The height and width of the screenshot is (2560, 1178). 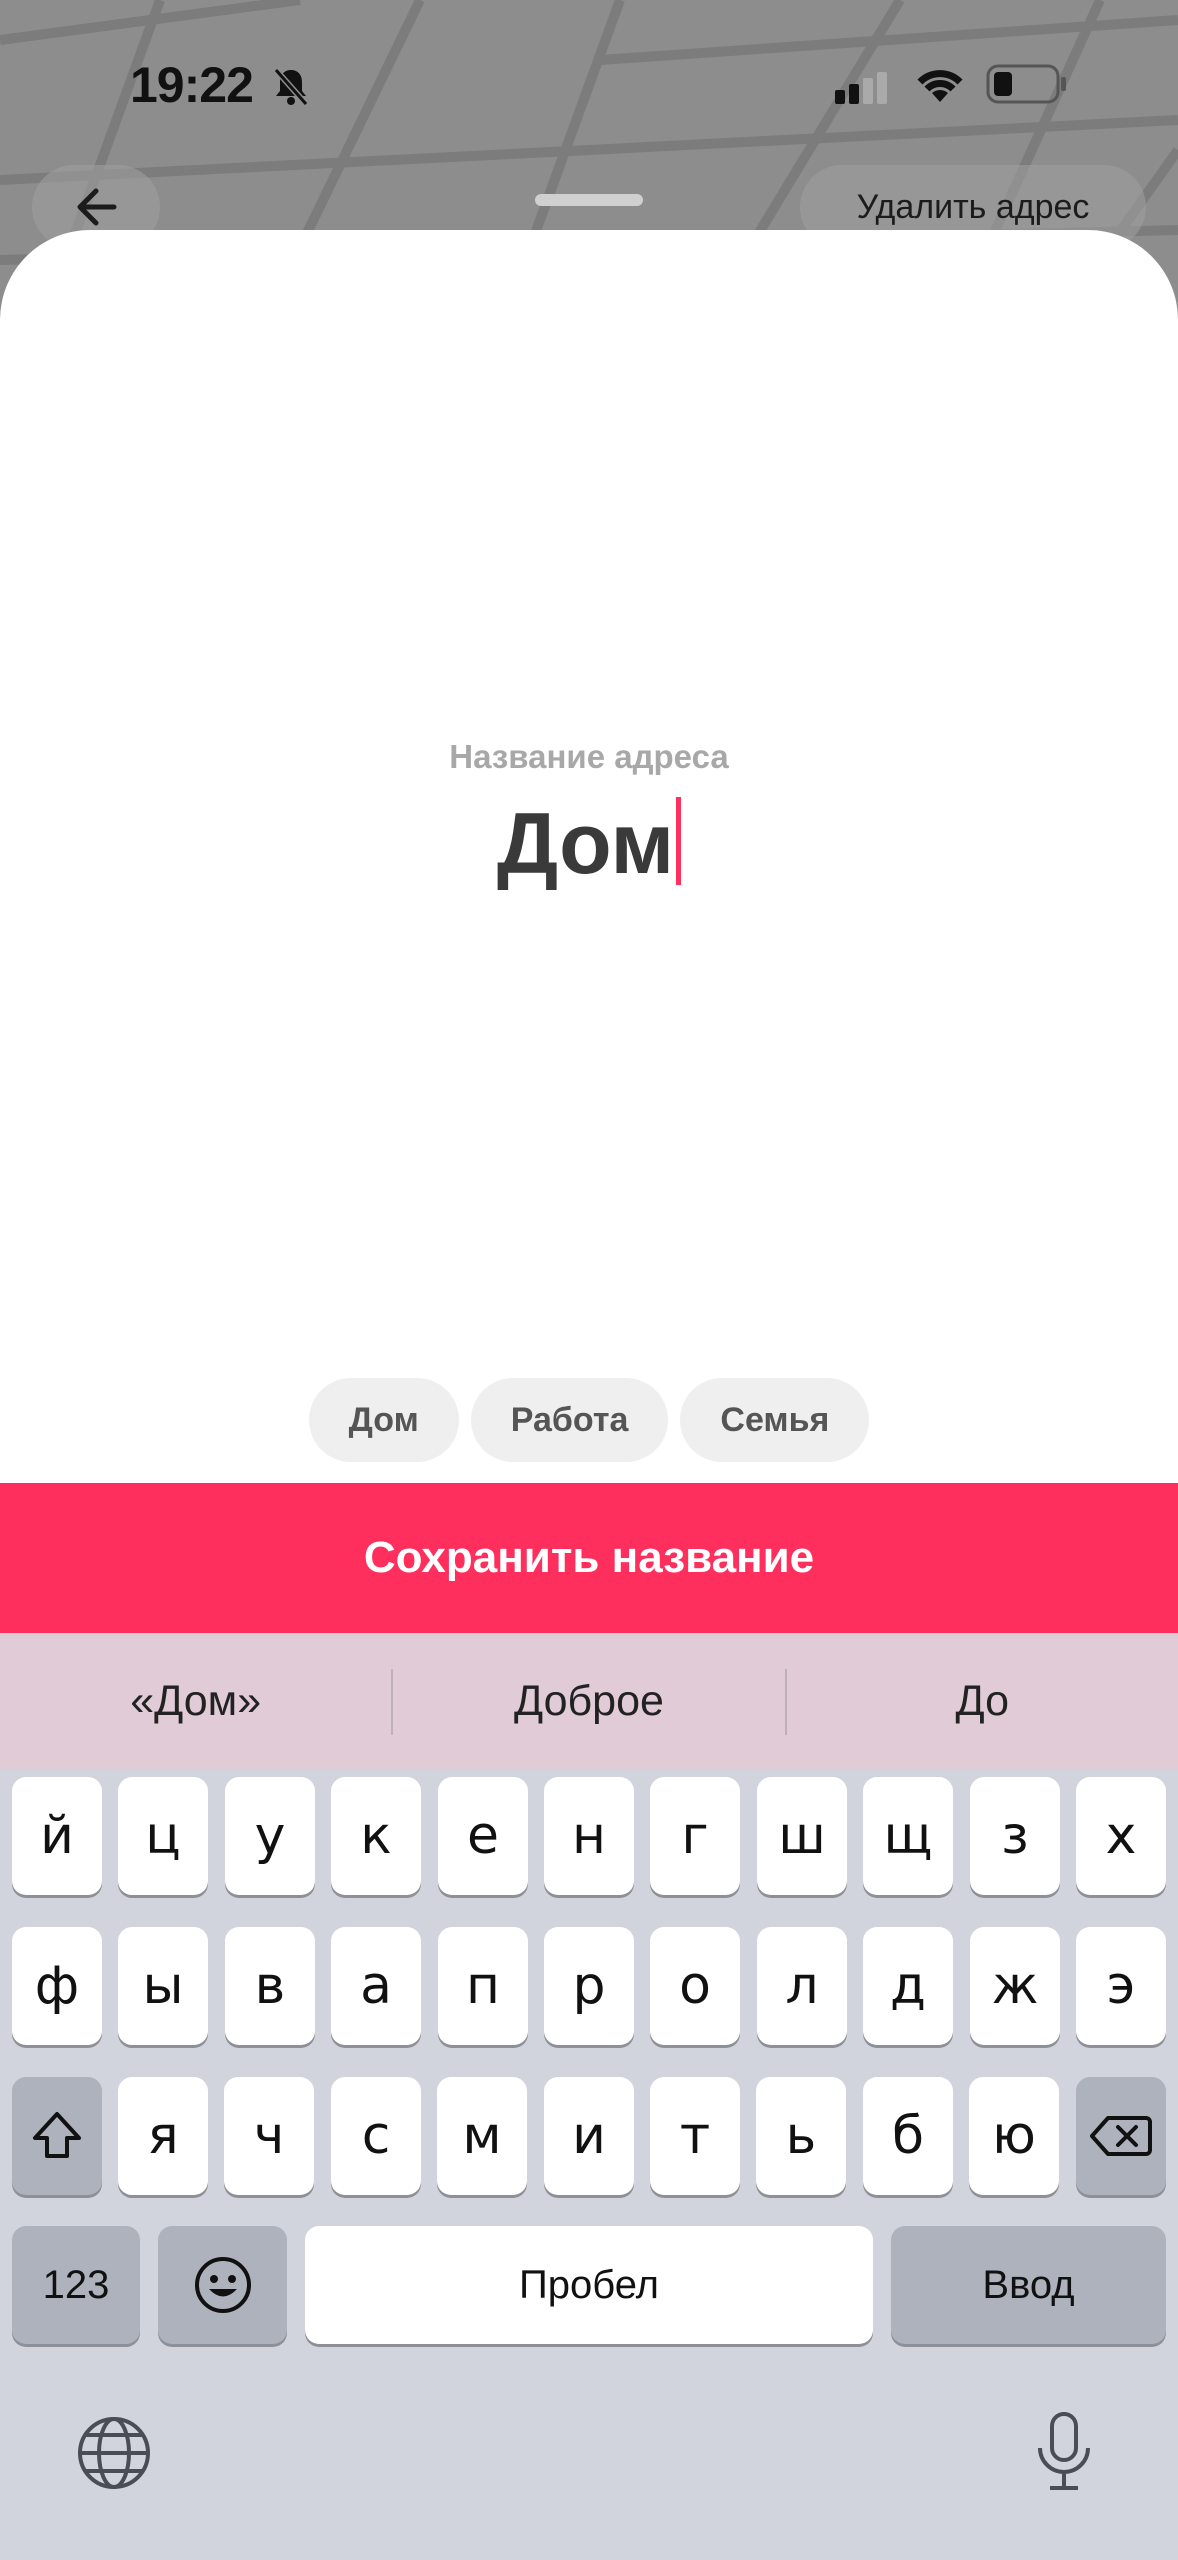 What do you see at coordinates (97, 207) in the screenshot?
I see `arrow-left-icon` at bounding box center [97, 207].